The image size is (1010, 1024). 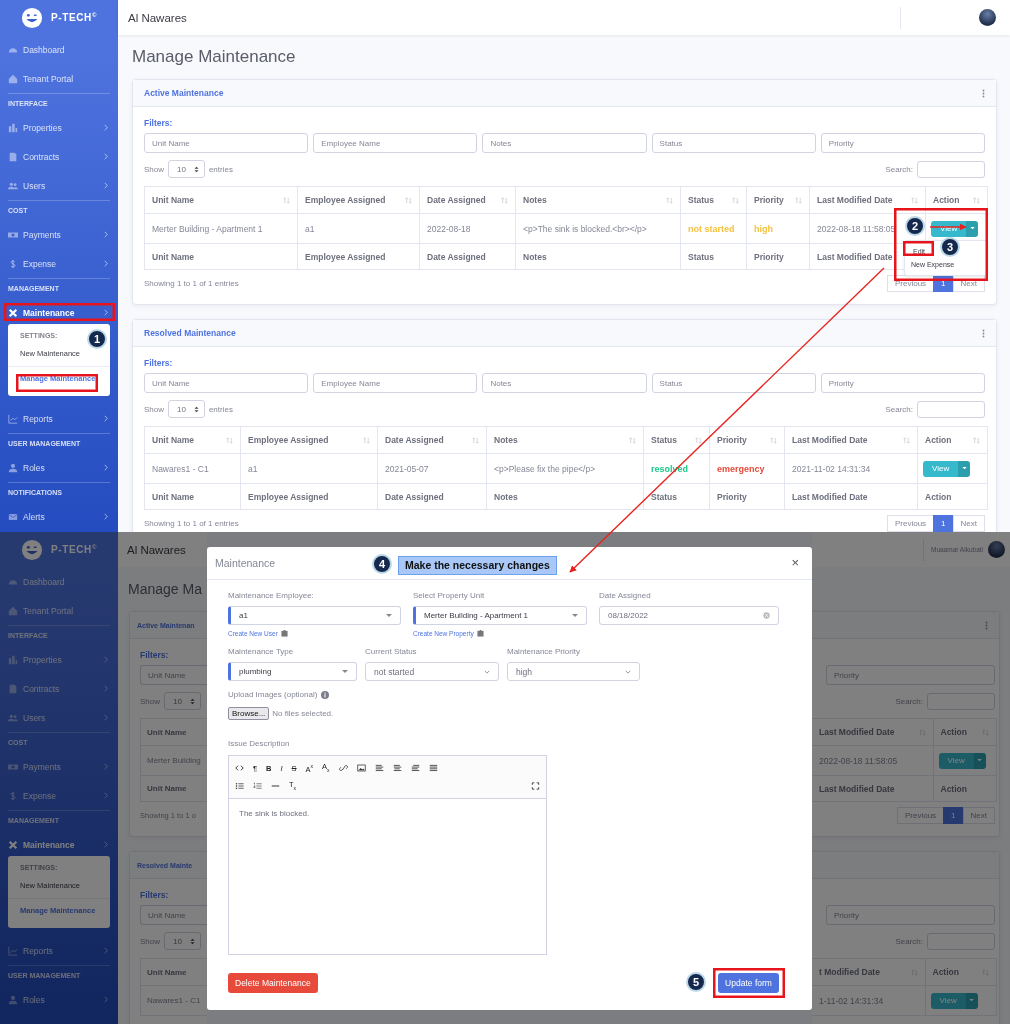 I want to click on fullscreen-icon, so click(x=535, y=786).